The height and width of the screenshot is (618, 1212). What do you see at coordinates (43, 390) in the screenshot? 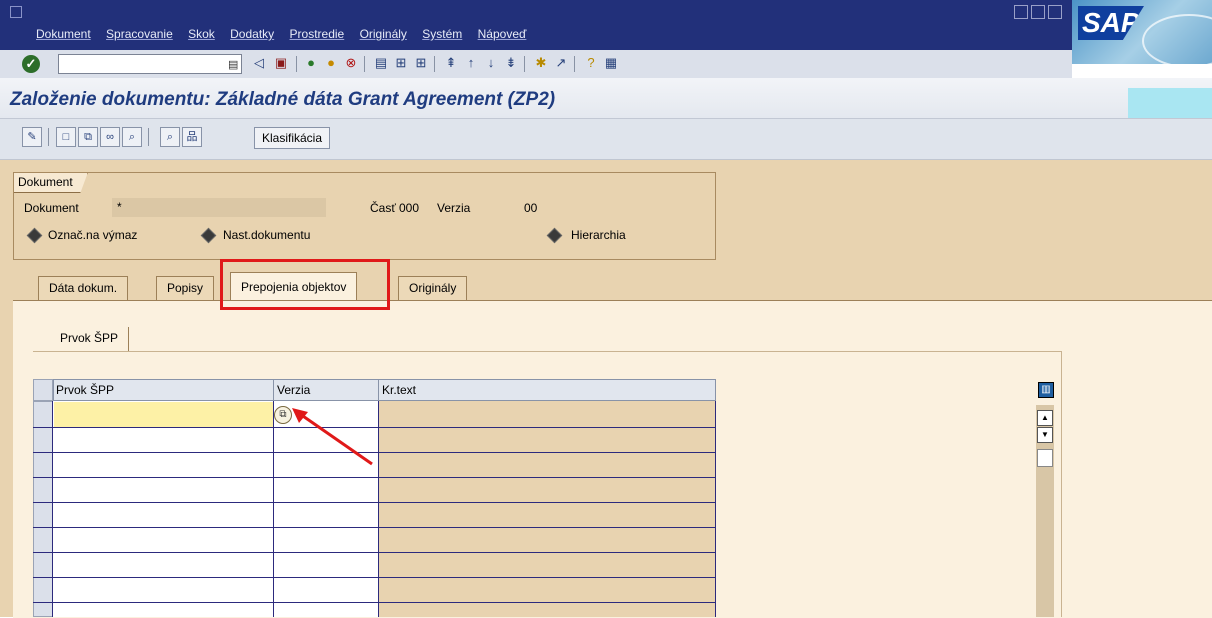
I see `select-all-cell` at bounding box center [43, 390].